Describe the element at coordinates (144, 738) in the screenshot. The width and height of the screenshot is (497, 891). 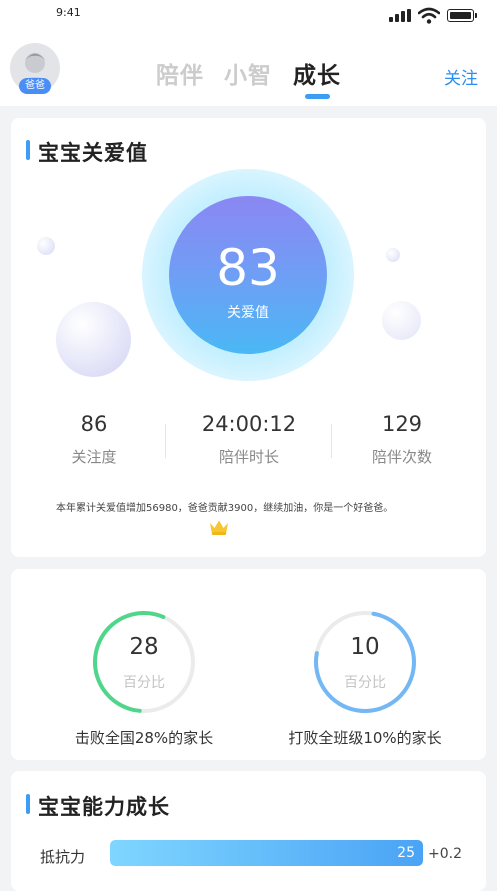
I see `ring-national-caption: 击败全国28%的家长` at that location.